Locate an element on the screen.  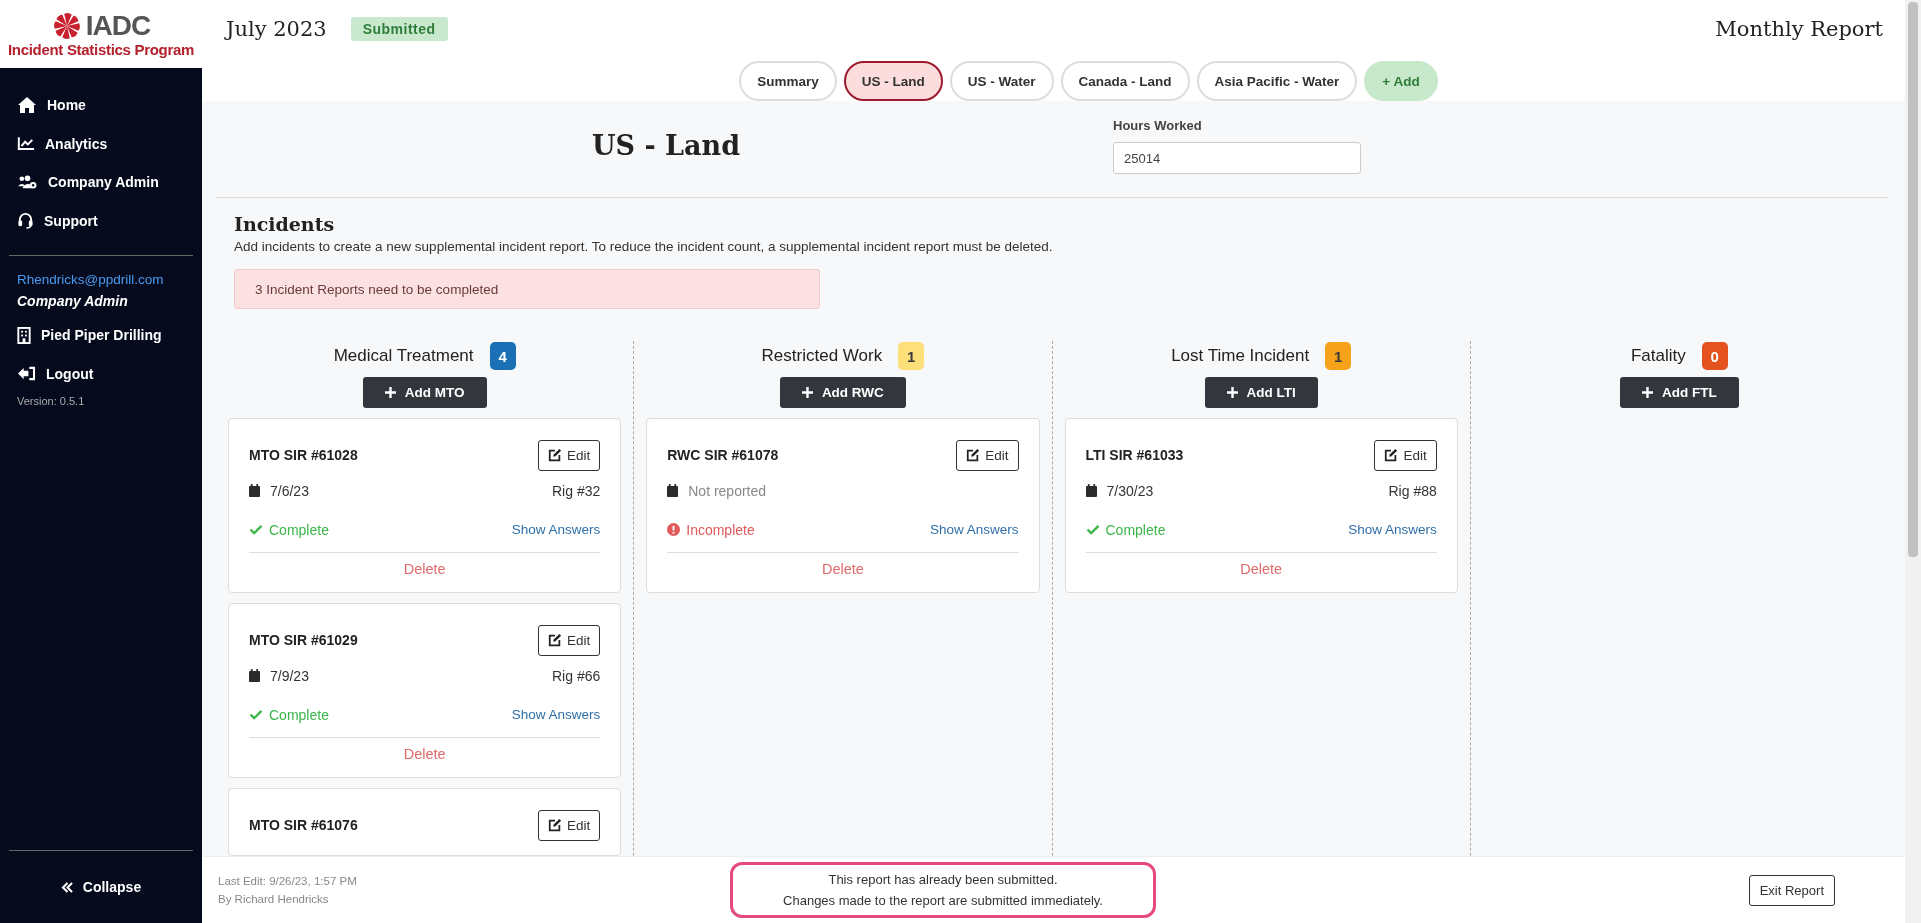
column-title: Lost Time Incident is located at coordinates (1240, 356).